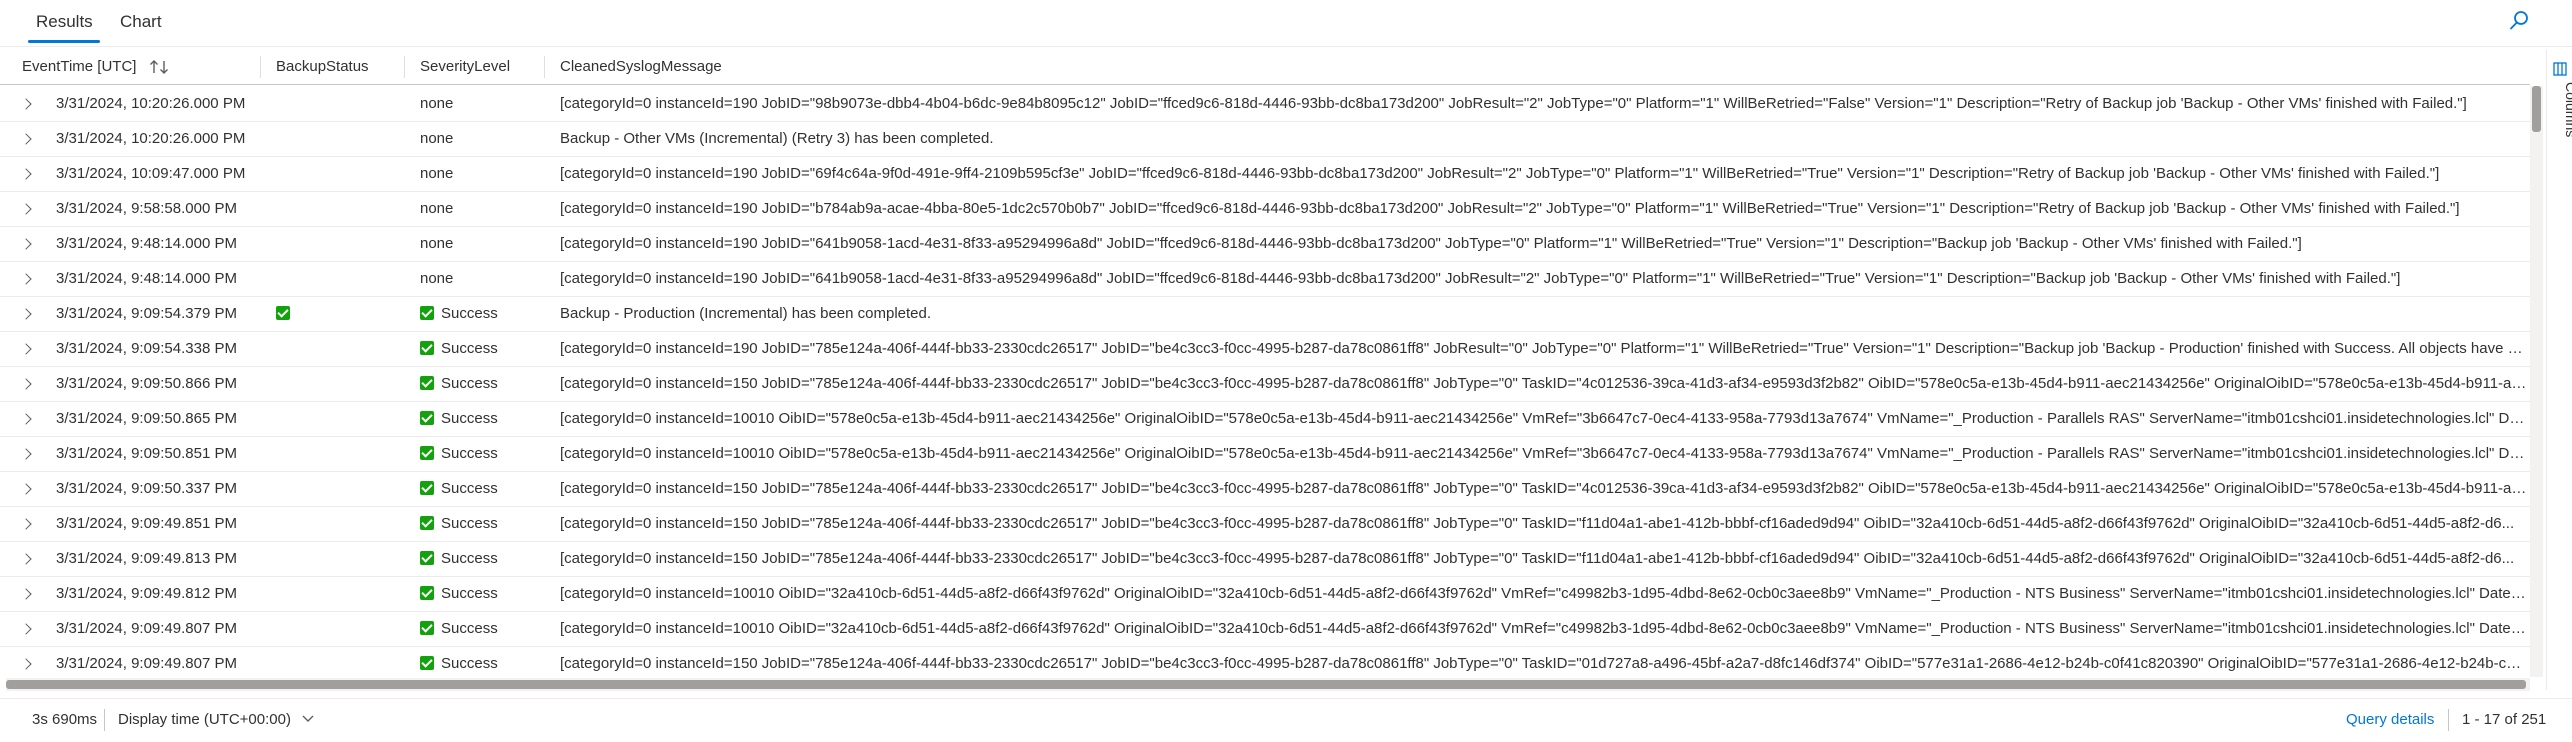 This screenshot has width=2572, height=742. What do you see at coordinates (204, 719) in the screenshot?
I see `display-time-label: Display time (UTC+00:00)` at bounding box center [204, 719].